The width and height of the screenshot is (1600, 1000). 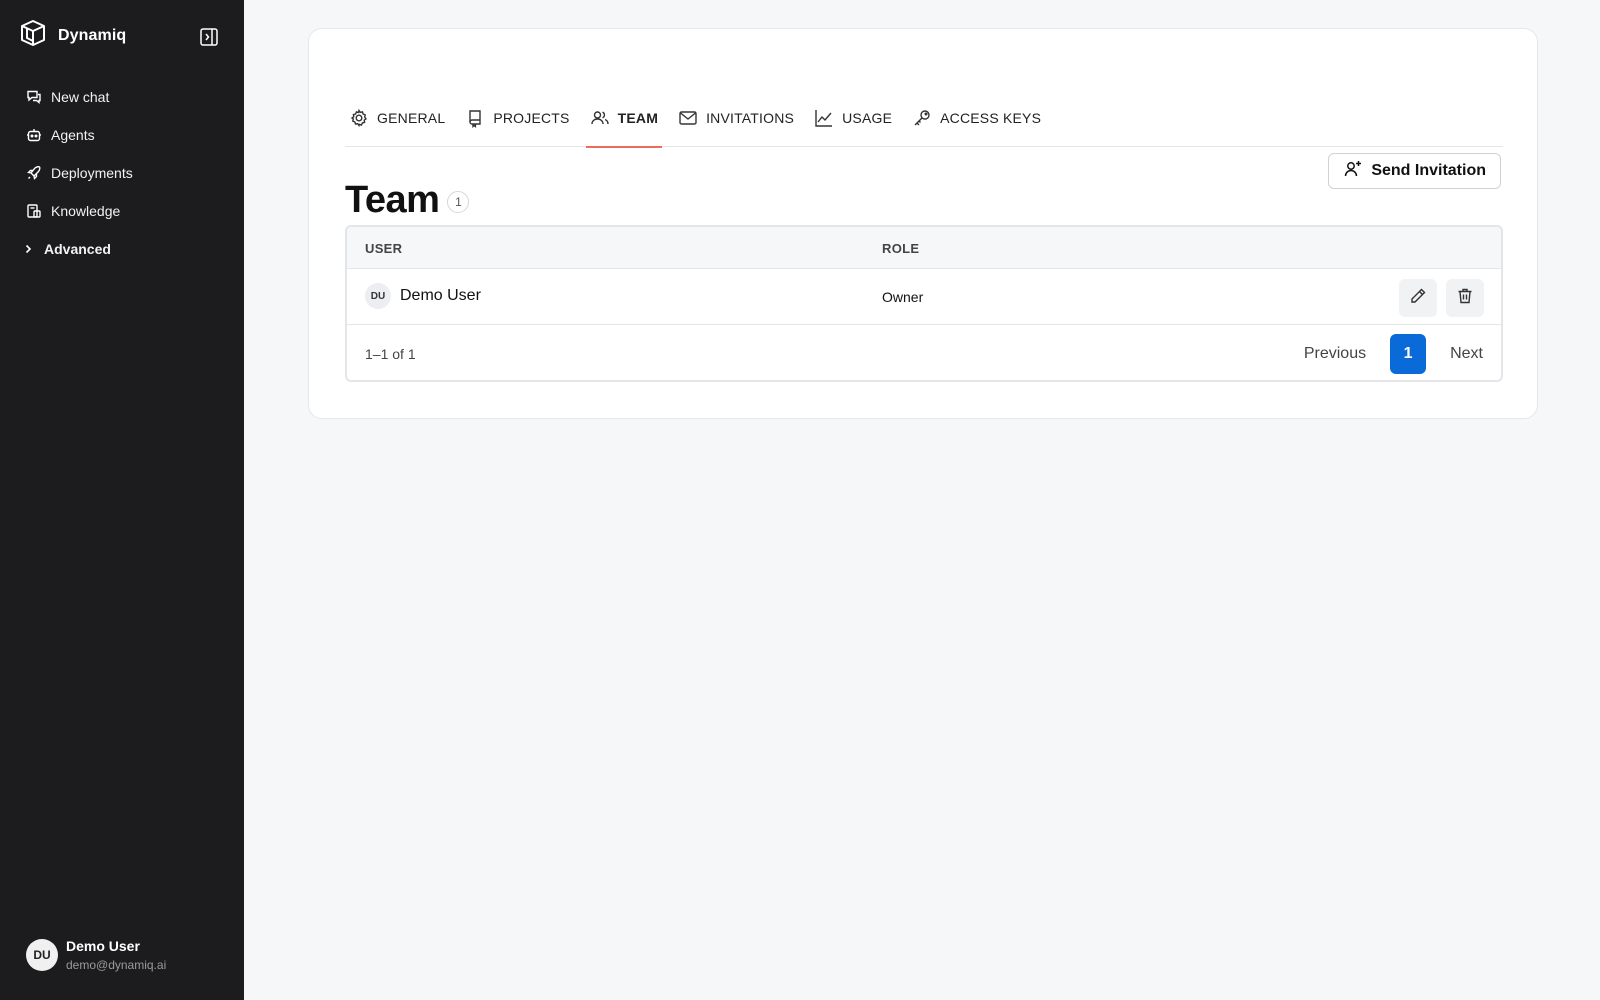 I want to click on chat-icon, so click(x=34, y=97).